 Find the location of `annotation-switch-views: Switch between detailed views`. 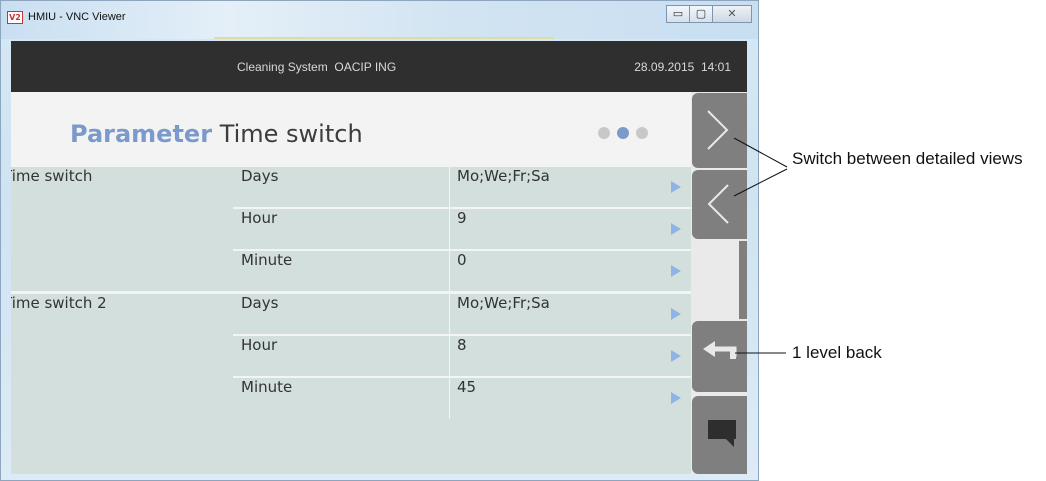

annotation-switch-views: Switch between detailed views is located at coordinates (907, 158).